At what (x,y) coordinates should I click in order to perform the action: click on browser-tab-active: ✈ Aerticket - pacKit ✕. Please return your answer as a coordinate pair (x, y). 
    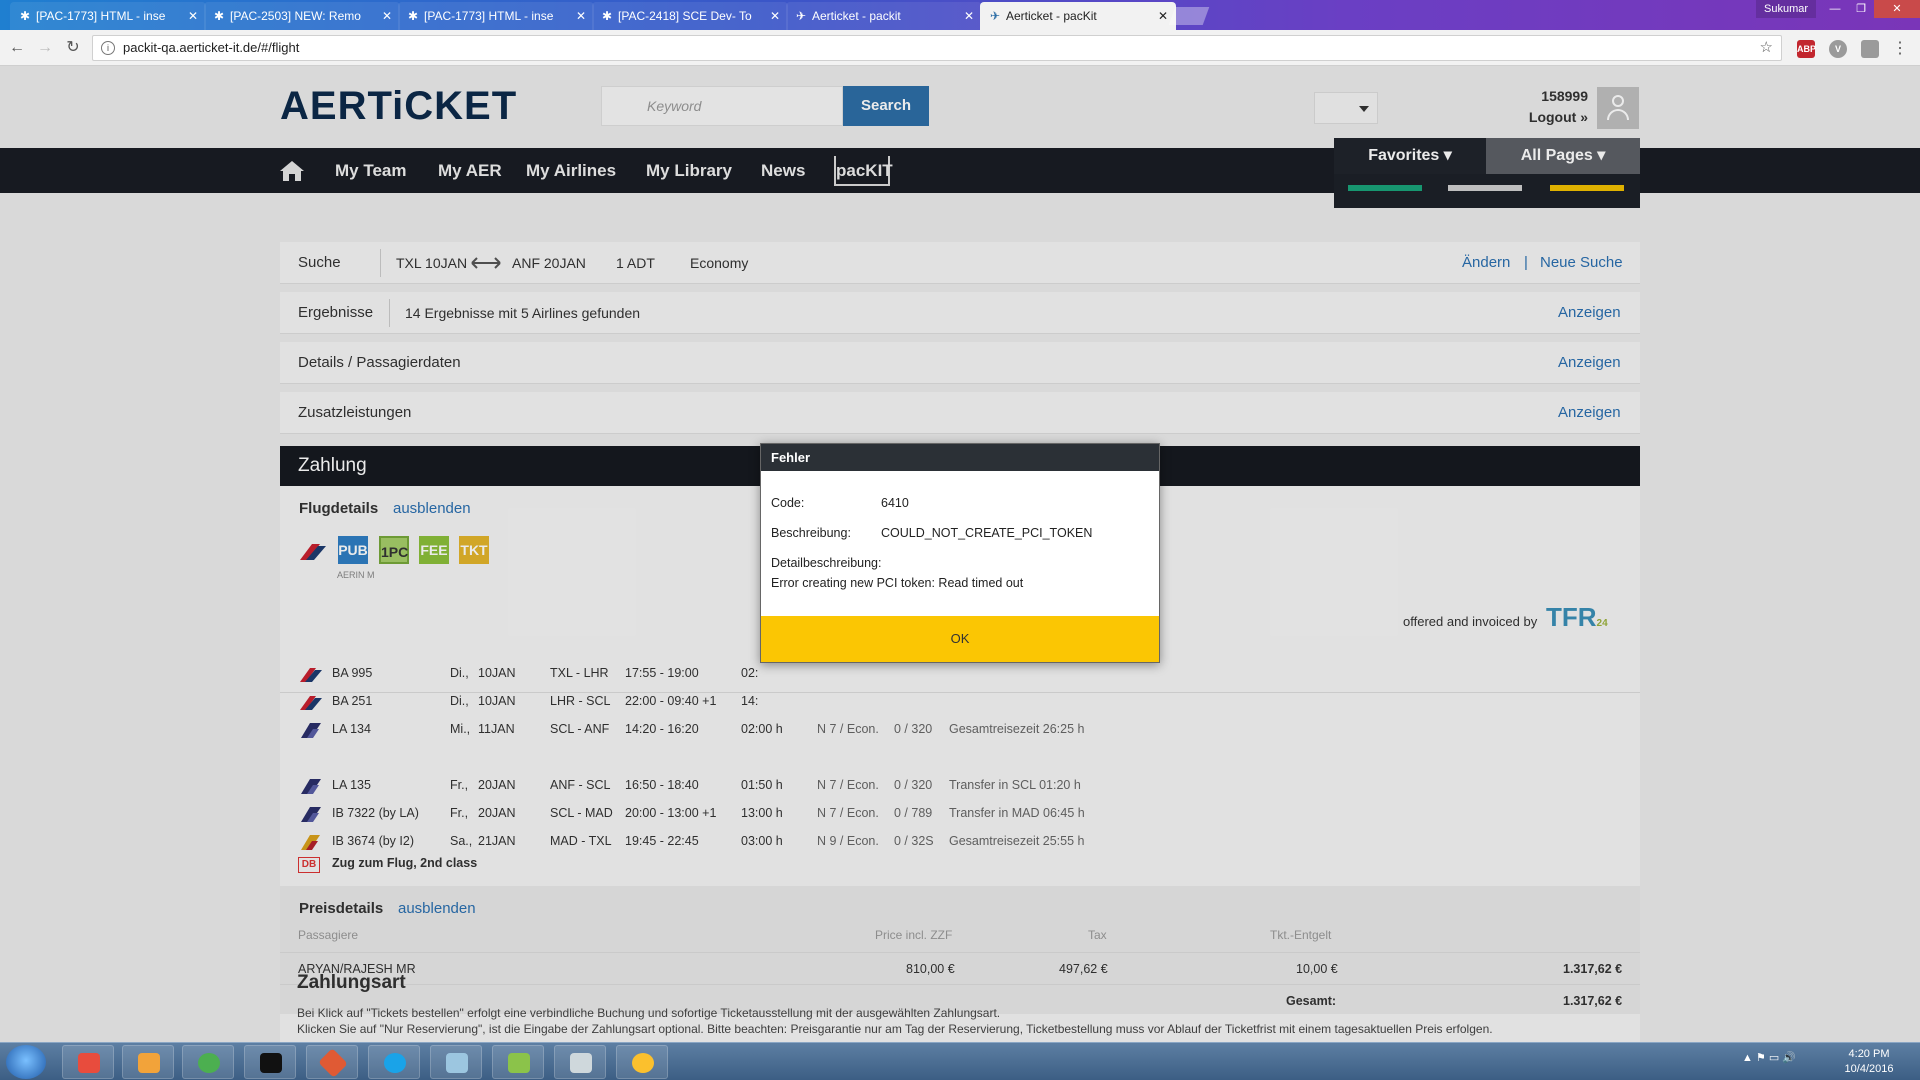
    Looking at the image, I should click on (1078, 16).